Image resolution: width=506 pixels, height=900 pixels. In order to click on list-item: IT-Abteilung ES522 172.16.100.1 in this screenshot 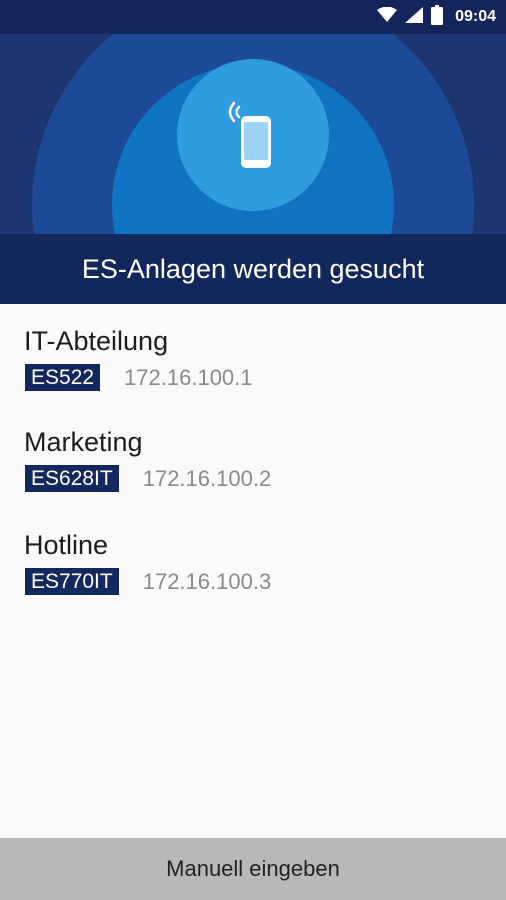, I will do `click(138, 359)`.